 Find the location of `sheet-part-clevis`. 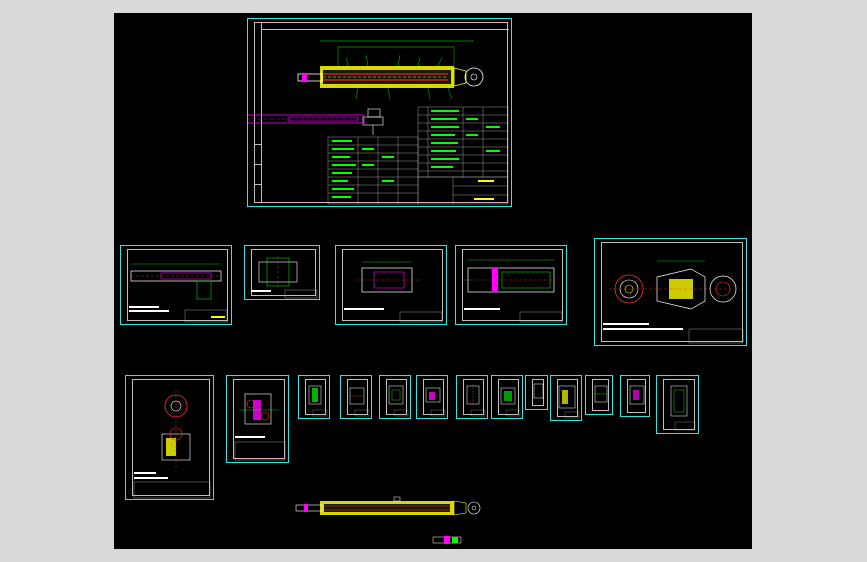

sheet-part-clevis is located at coordinates (169, 437).